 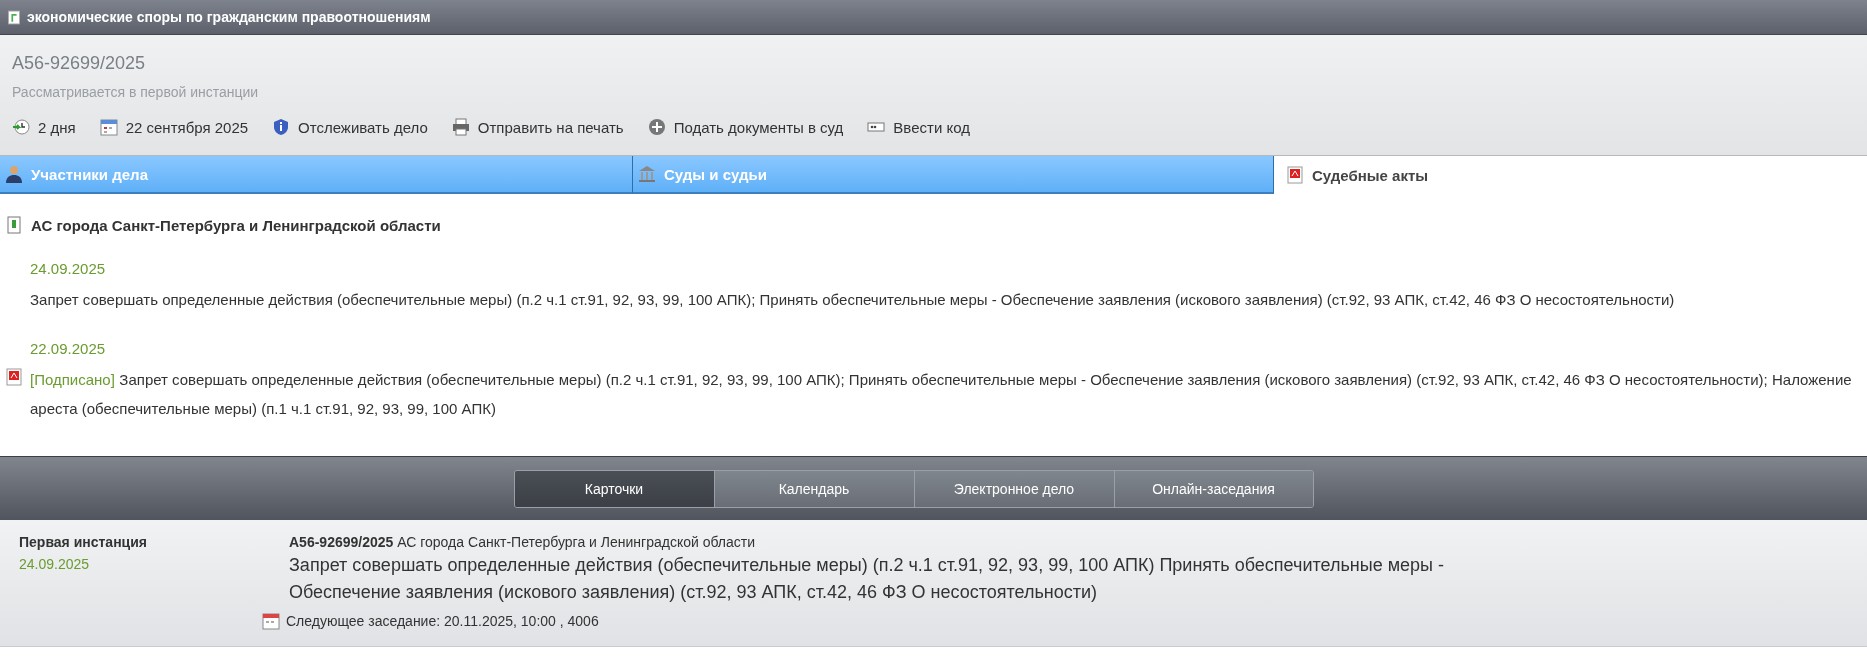 What do you see at coordinates (14, 174) in the screenshot?
I see `person-icon` at bounding box center [14, 174].